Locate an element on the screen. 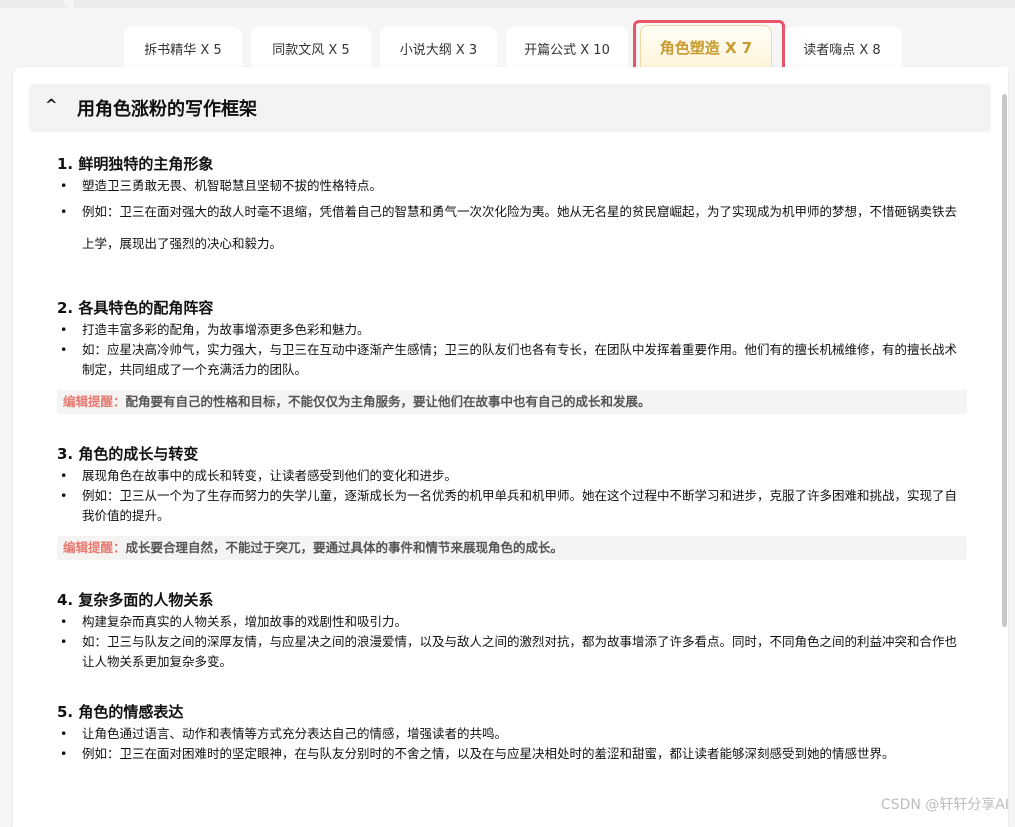 This screenshot has height=827, width=1015. watermark: CSDN @轩轩分享AI is located at coordinates (944, 805).